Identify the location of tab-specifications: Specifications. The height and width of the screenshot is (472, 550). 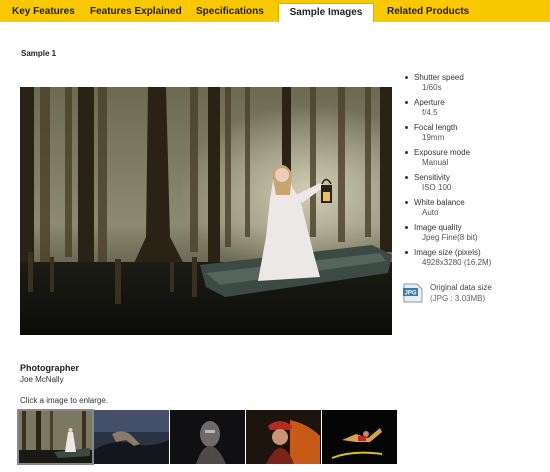
(230, 13).